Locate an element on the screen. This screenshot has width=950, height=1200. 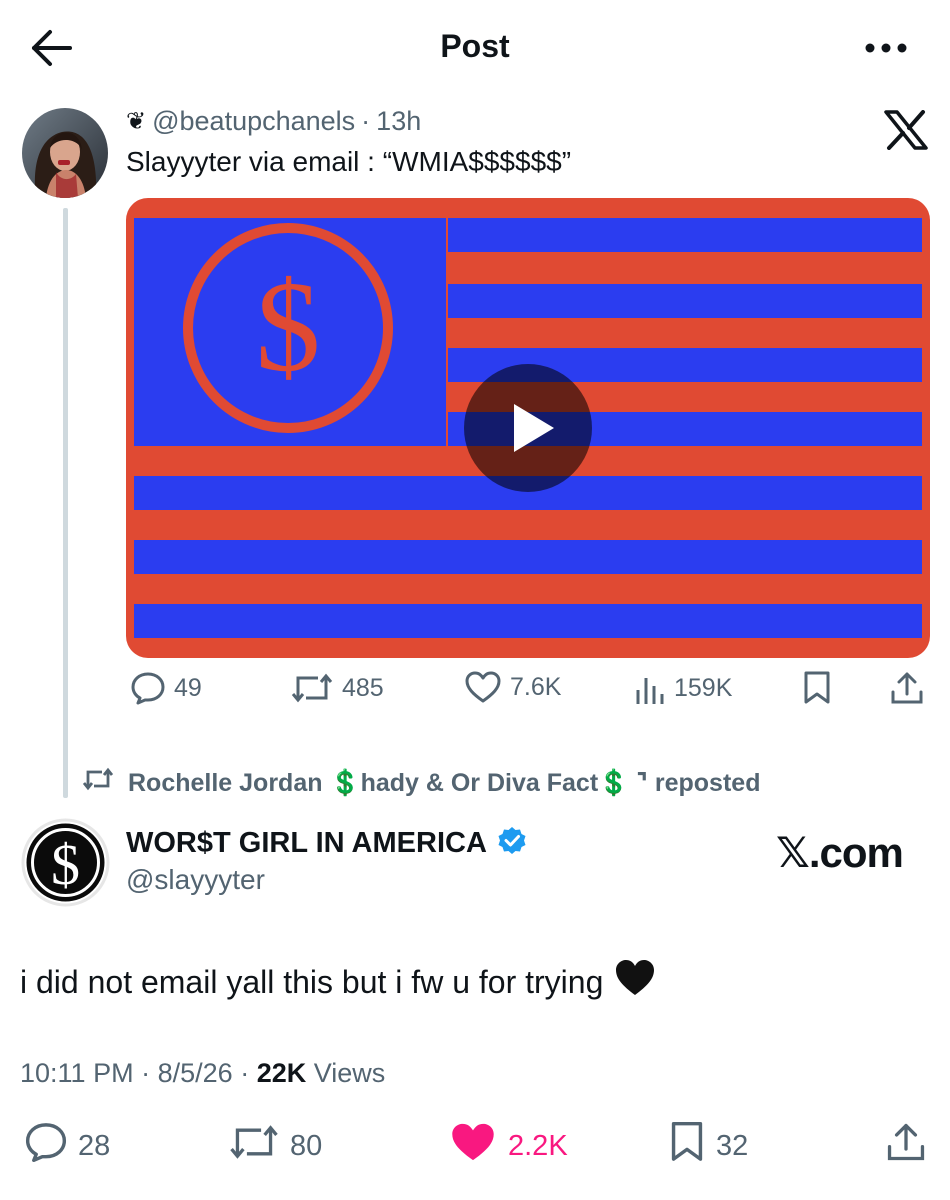
repost-button: 485 is located at coordinates (337, 688).